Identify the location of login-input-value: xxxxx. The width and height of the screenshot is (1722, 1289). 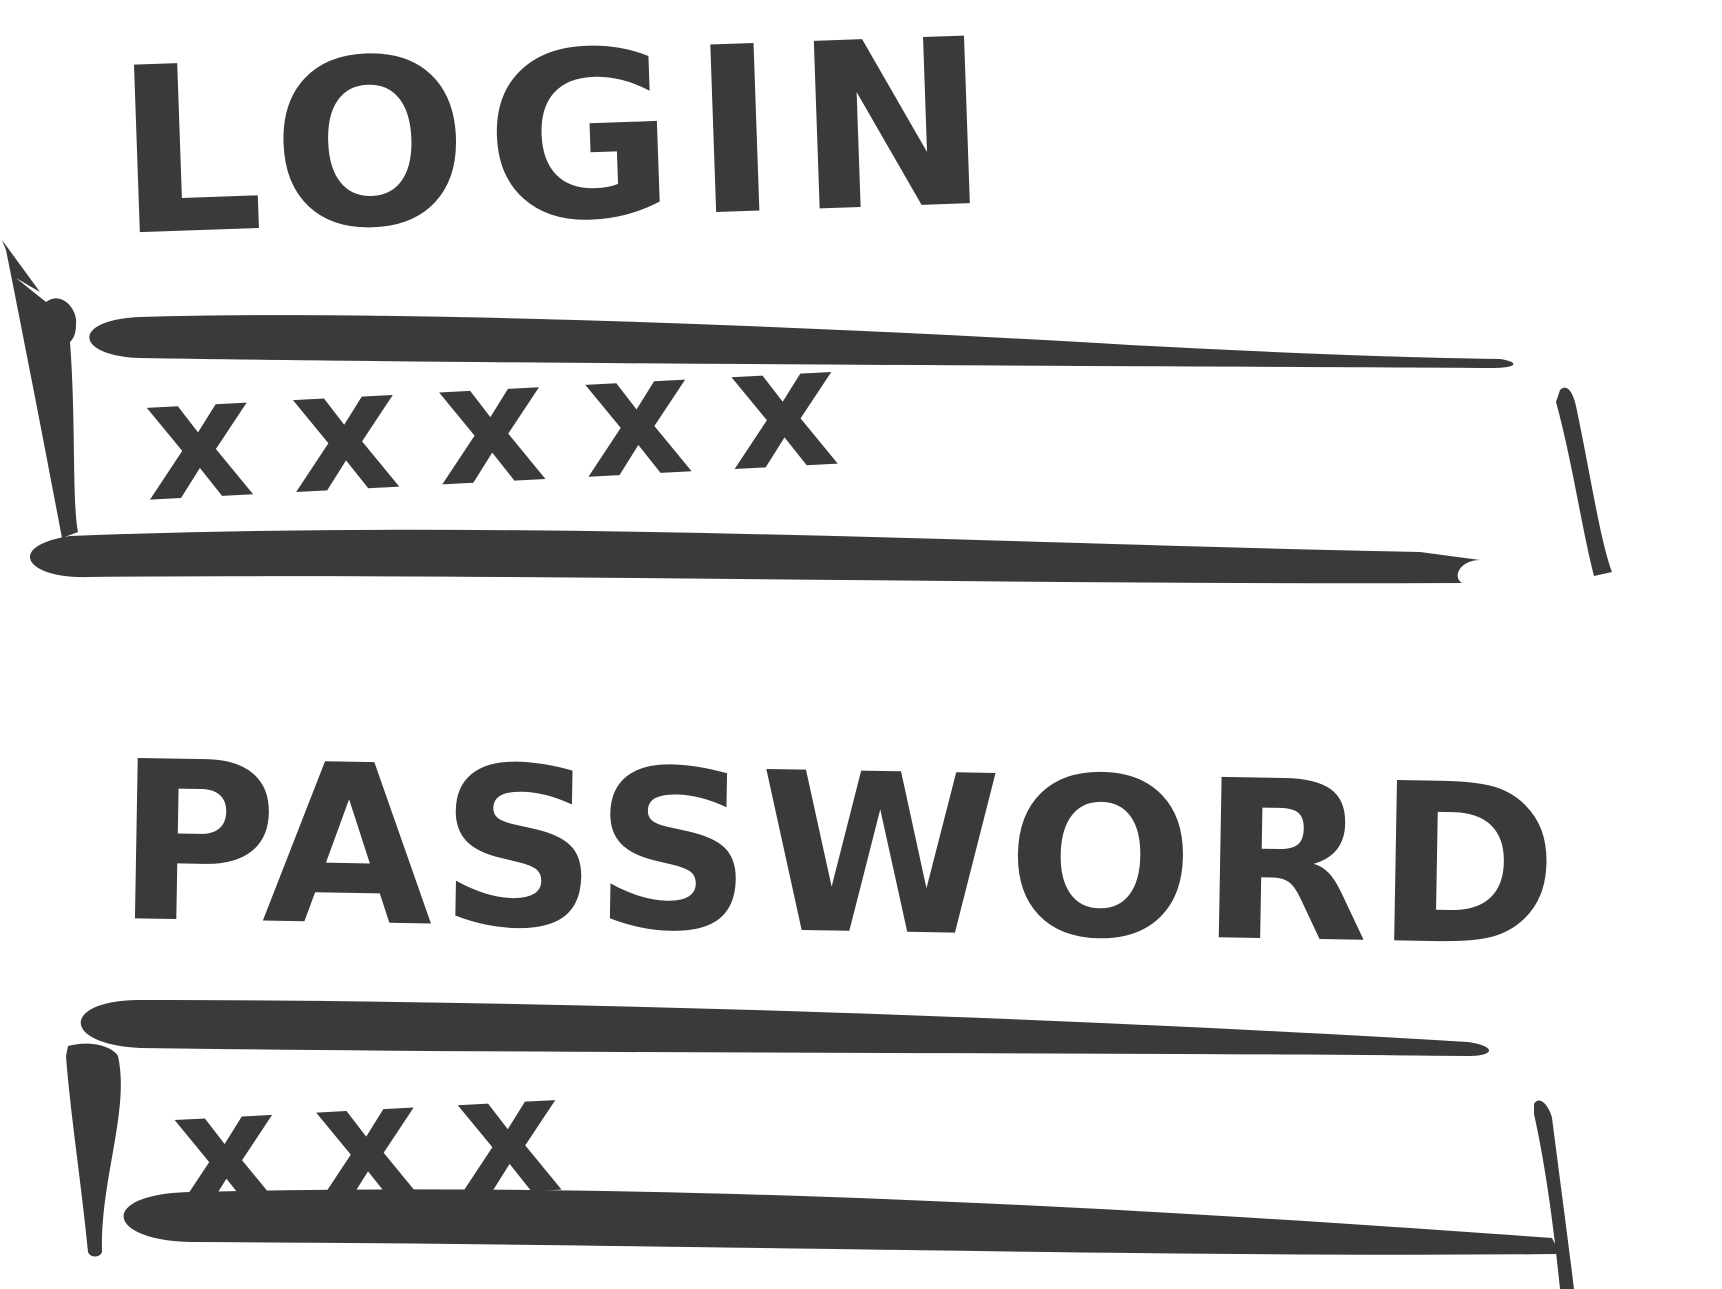
(510, 422).